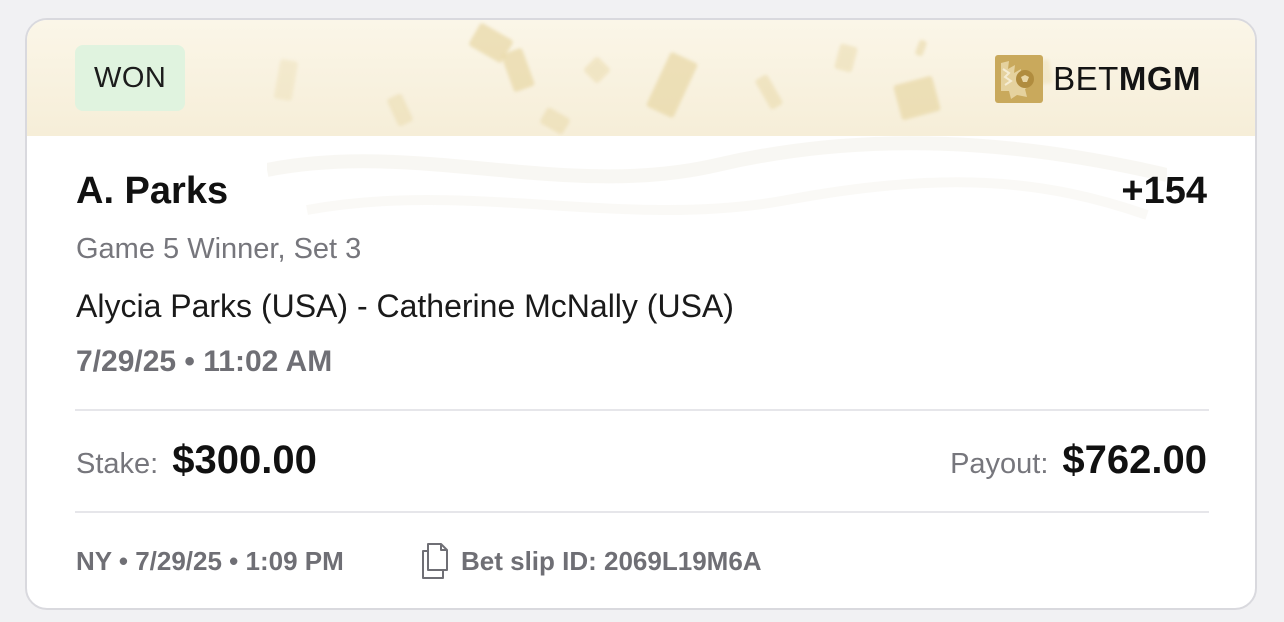  I want to click on odds-value: +154, so click(1164, 191).